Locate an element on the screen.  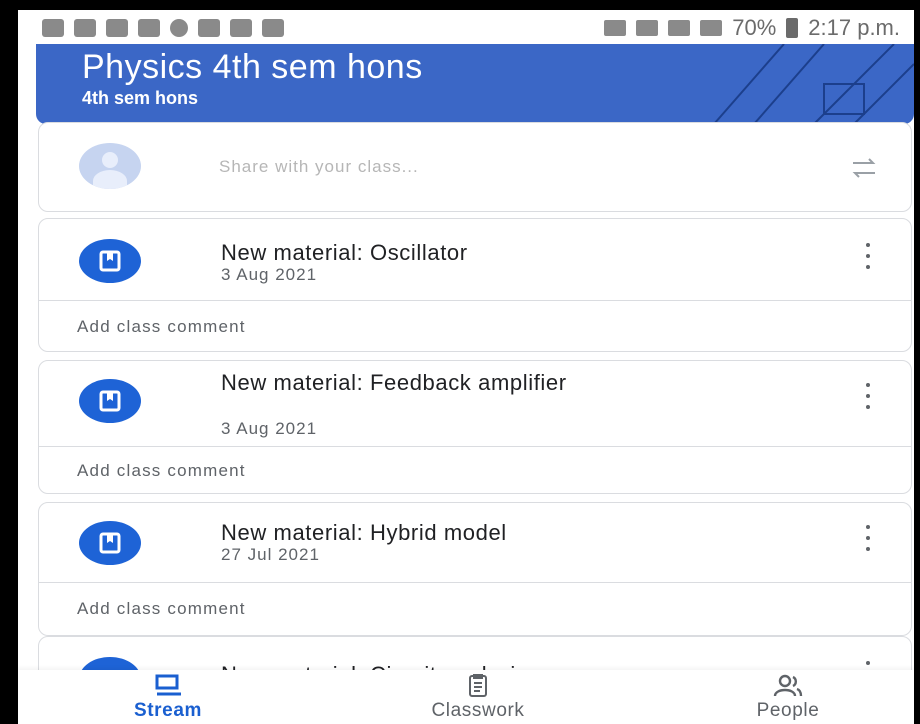
system-status: 70% 2:17 p.m. is located at coordinates (752, 28).